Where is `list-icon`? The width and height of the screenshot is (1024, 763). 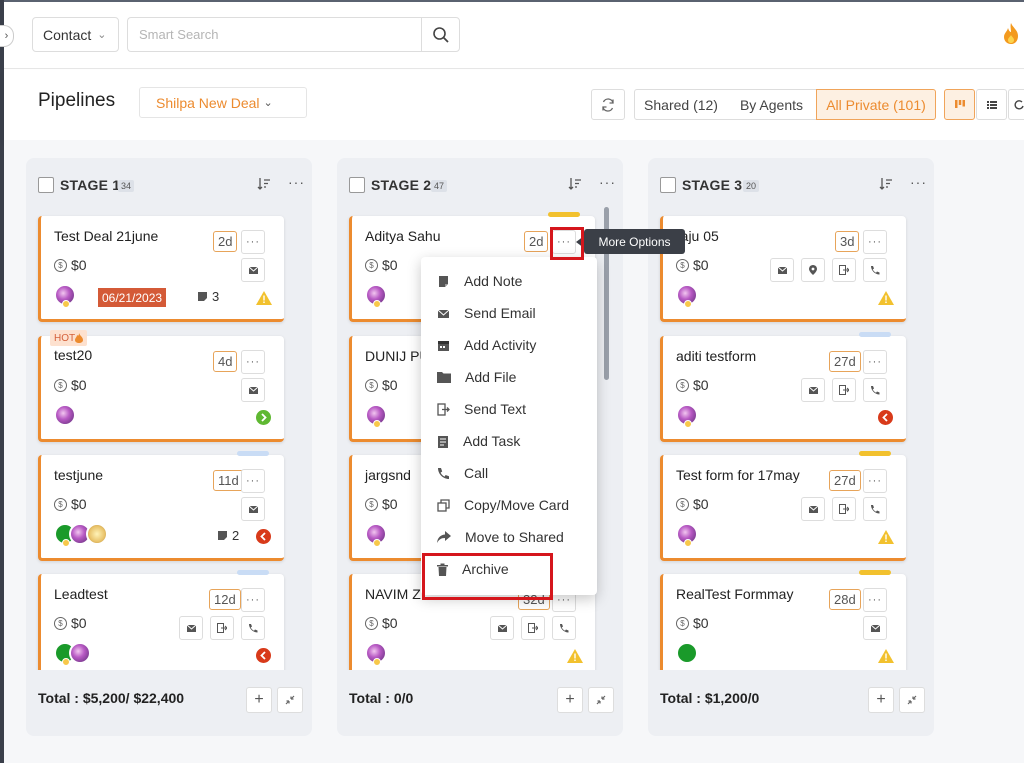 list-icon is located at coordinates (991, 104).